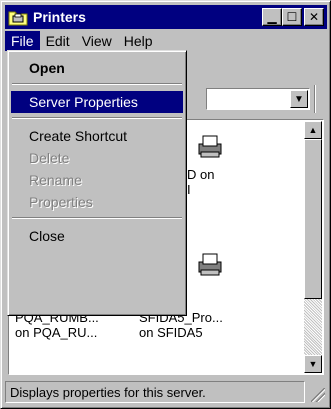 The width and height of the screenshot is (331, 409). Describe the element at coordinates (258, 99) in the screenshot. I see `address-combo: ▼` at that location.